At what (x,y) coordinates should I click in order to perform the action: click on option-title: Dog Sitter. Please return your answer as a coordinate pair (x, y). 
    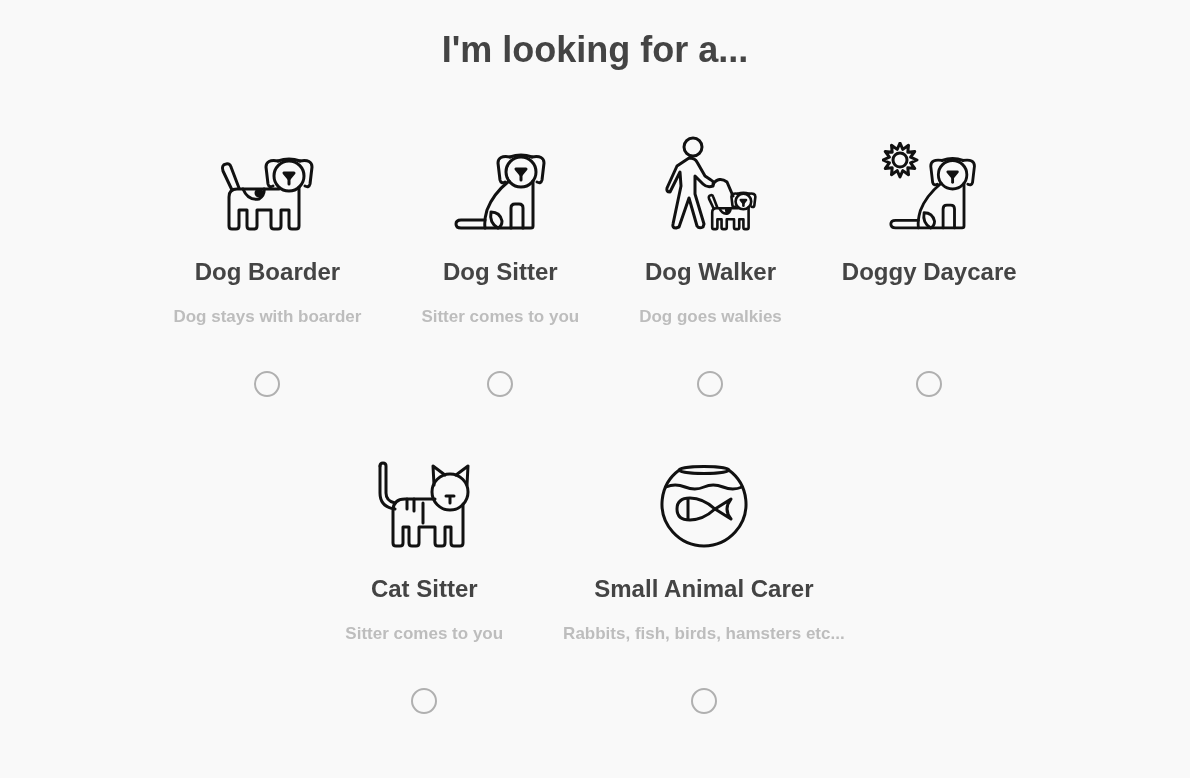
    Looking at the image, I should click on (500, 272).